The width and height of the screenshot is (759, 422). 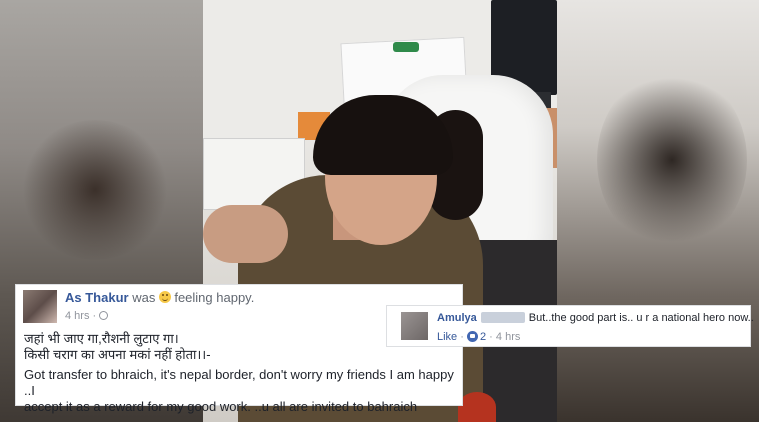 What do you see at coordinates (447, 337) in the screenshot?
I see `like-button: Like` at bounding box center [447, 337].